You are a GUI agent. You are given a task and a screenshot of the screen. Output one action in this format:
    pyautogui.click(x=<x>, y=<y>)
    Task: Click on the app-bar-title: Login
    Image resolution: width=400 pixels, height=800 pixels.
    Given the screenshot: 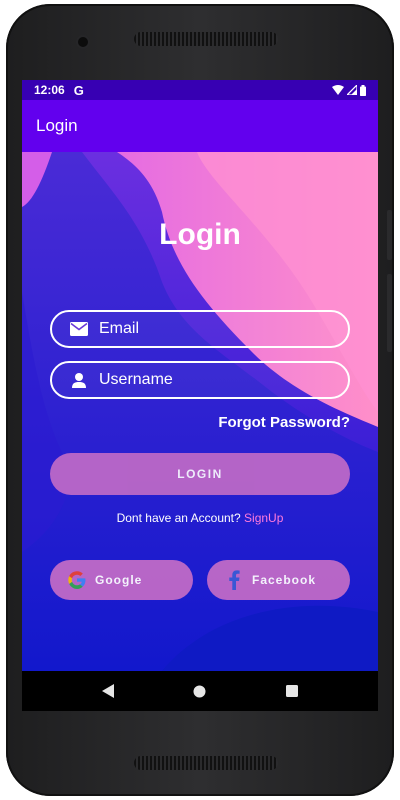 What is the action you would take?
    pyautogui.click(x=57, y=125)
    